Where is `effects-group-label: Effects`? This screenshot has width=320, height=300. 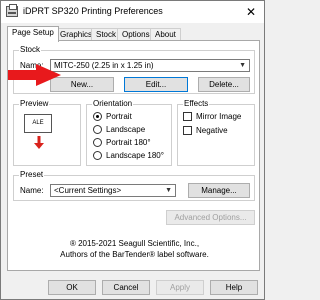
effects-group-label: Effects is located at coordinates (196, 104).